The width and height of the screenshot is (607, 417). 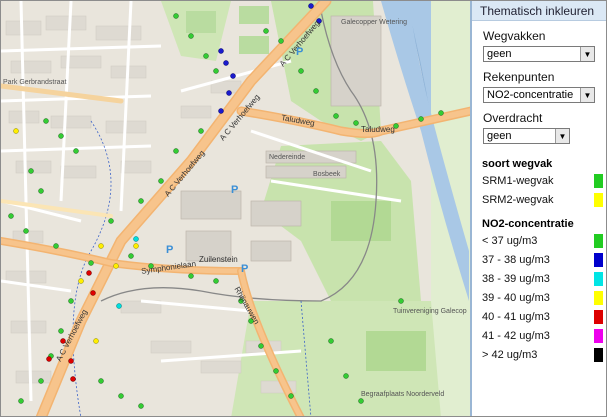 What do you see at coordinates (245, 269) in the screenshot?
I see `parking-icon-3: P` at bounding box center [245, 269].